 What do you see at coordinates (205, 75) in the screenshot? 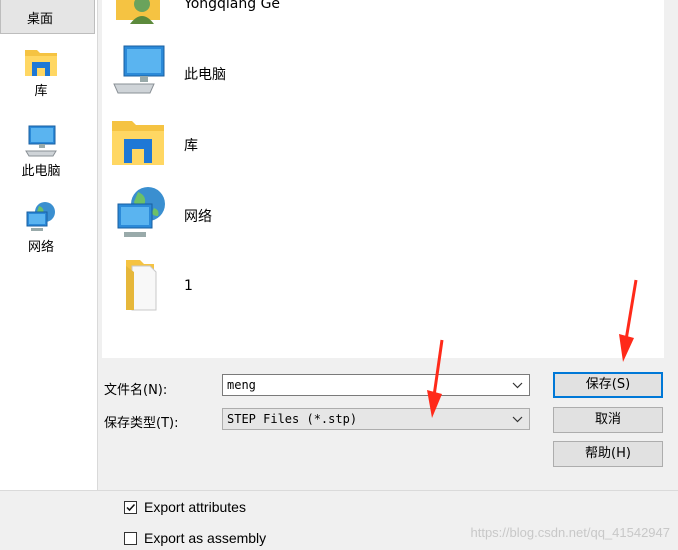
I see `file-name: 此电脑` at bounding box center [205, 75].